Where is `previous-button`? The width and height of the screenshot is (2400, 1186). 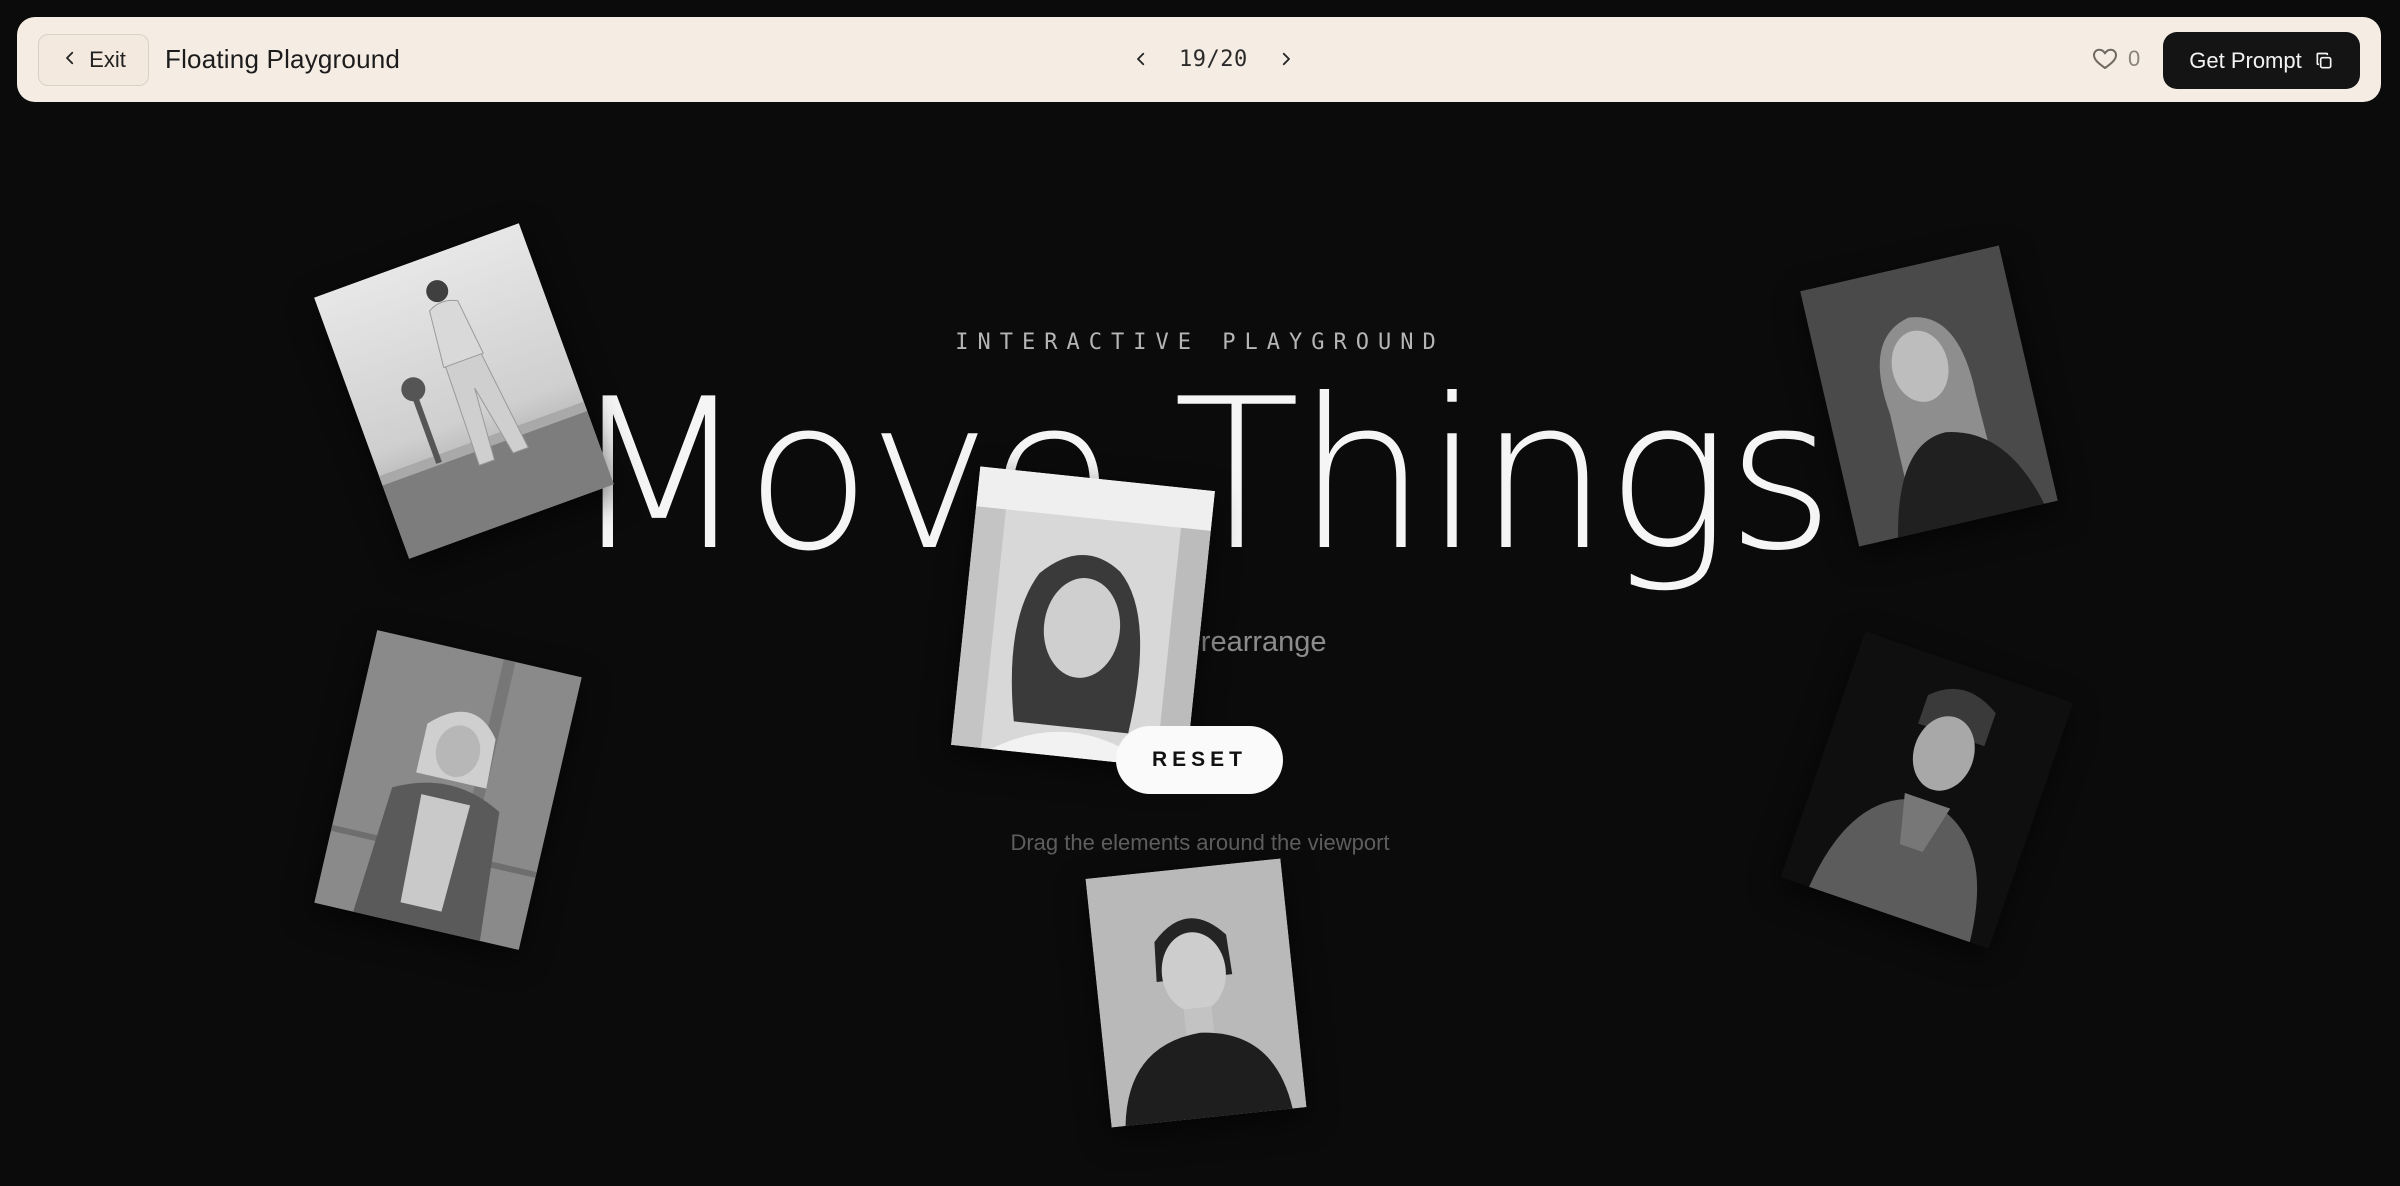 previous-button is located at coordinates (1141, 59).